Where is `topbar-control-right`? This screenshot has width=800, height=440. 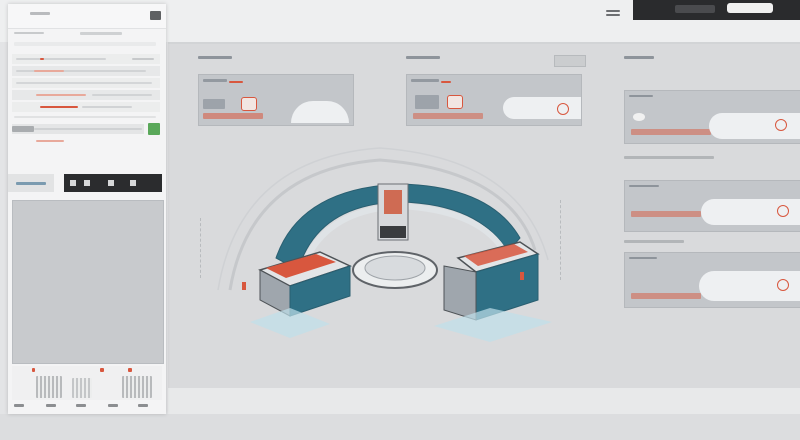
topbar-control-right is located at coordinates (750, 8).